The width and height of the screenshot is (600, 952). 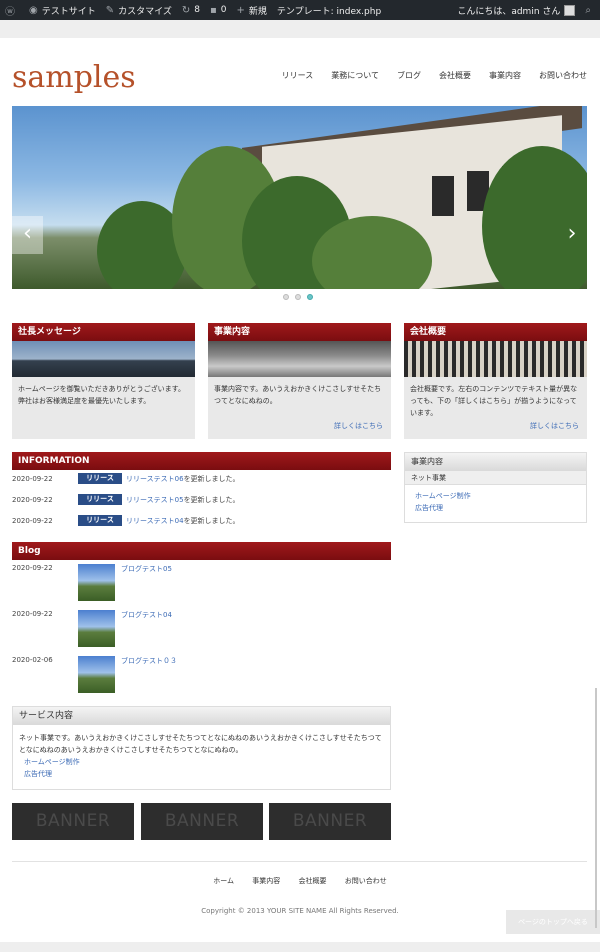 I want to click on wordpress-icon: ⓦ, so click(x=10, y=12).